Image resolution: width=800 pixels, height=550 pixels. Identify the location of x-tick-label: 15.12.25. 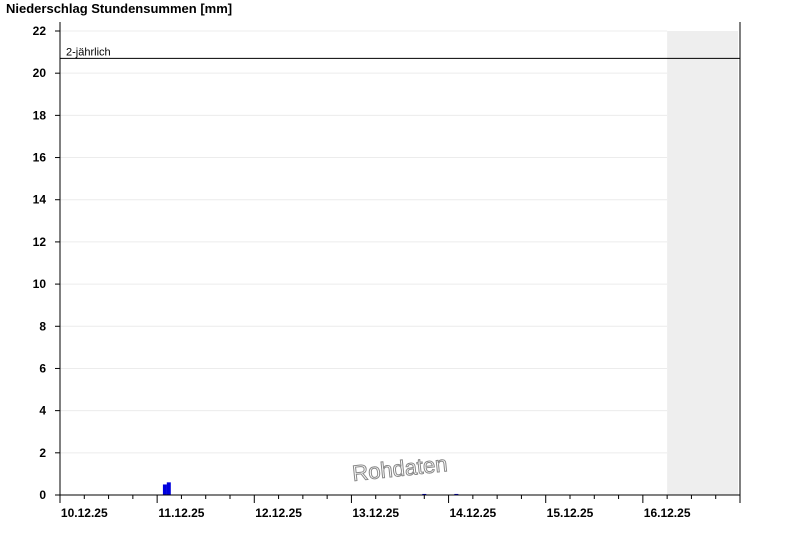
(570, 513).